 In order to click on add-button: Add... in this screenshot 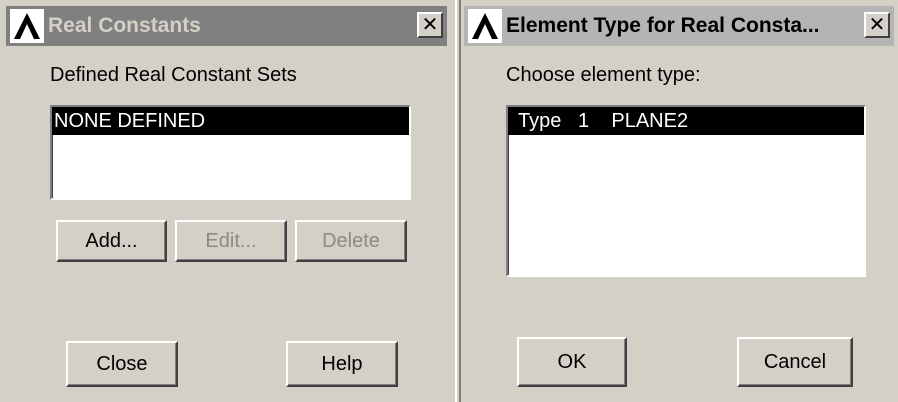, I will do `click(111, 241)`.